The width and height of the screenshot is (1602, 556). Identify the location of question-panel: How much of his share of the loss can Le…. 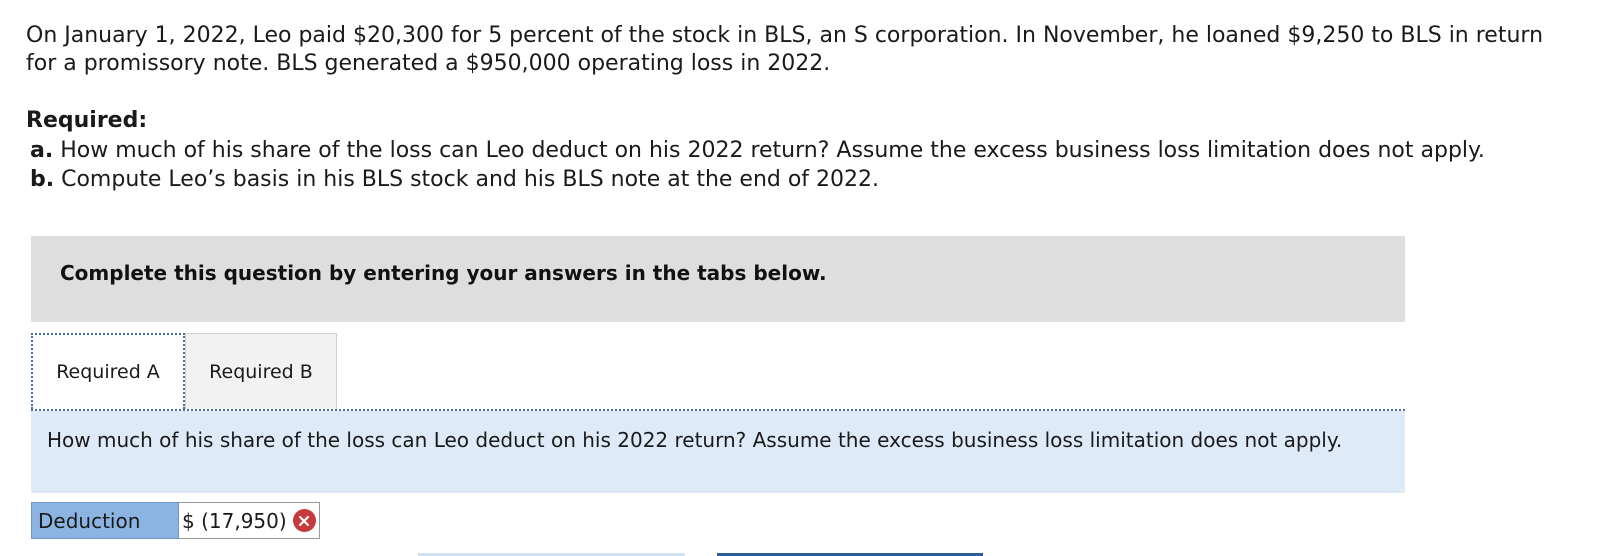
(718, 452).